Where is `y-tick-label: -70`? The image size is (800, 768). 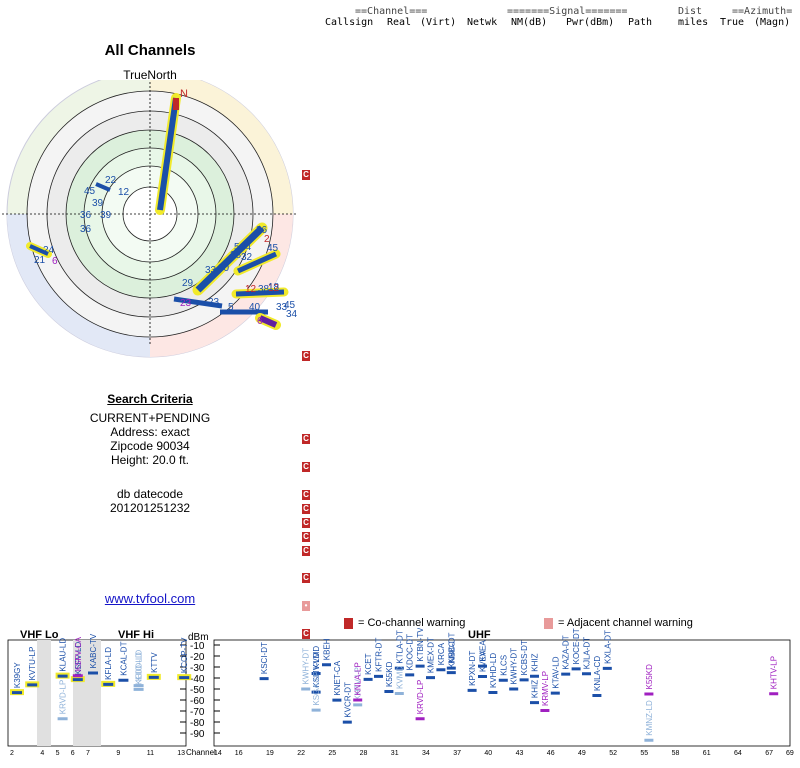
y-tick-label: -70 is located at coordinates (197, 712).